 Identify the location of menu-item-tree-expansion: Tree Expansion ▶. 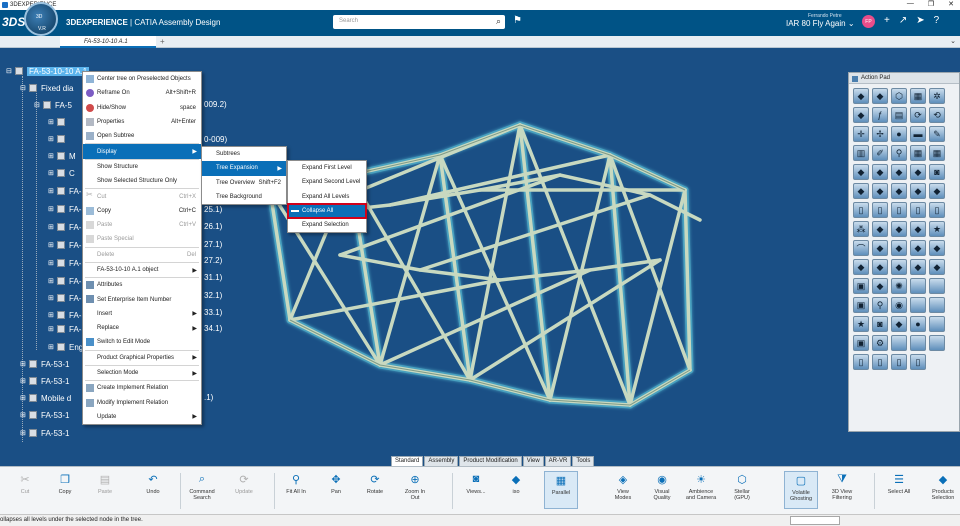
(244, 168).